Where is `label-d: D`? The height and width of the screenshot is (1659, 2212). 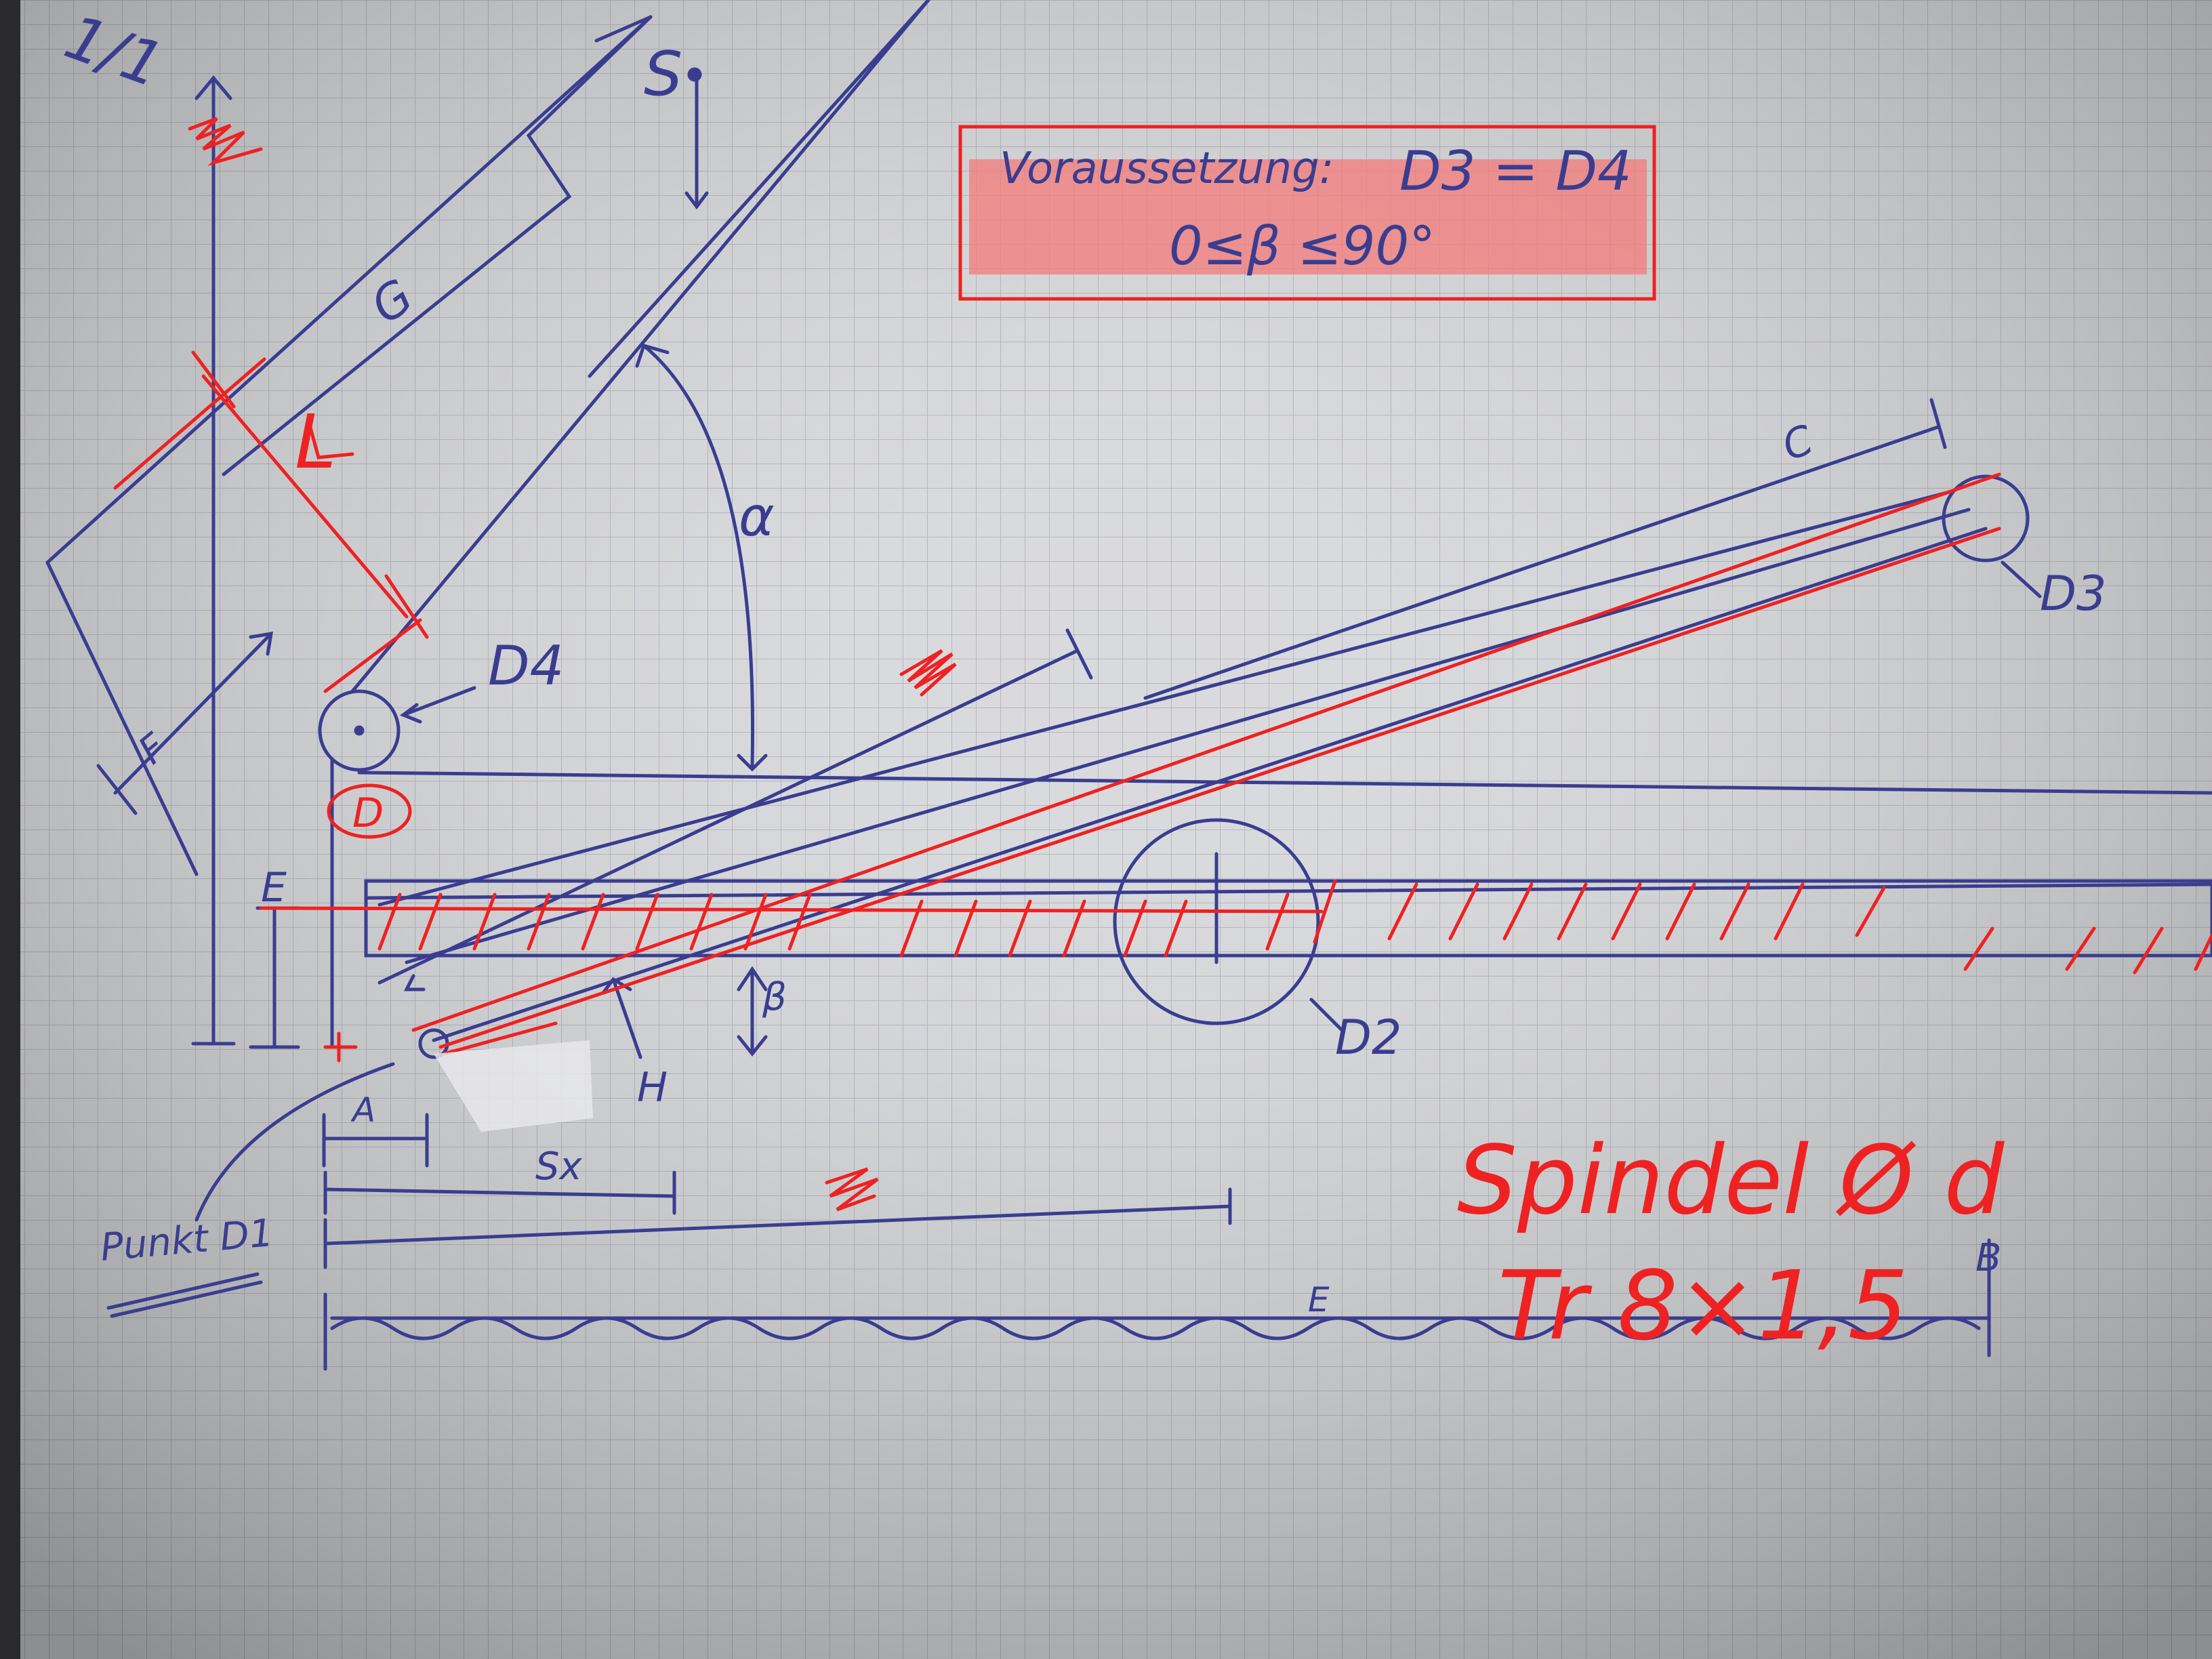 label-d: D is located at coordinates (368, 813).